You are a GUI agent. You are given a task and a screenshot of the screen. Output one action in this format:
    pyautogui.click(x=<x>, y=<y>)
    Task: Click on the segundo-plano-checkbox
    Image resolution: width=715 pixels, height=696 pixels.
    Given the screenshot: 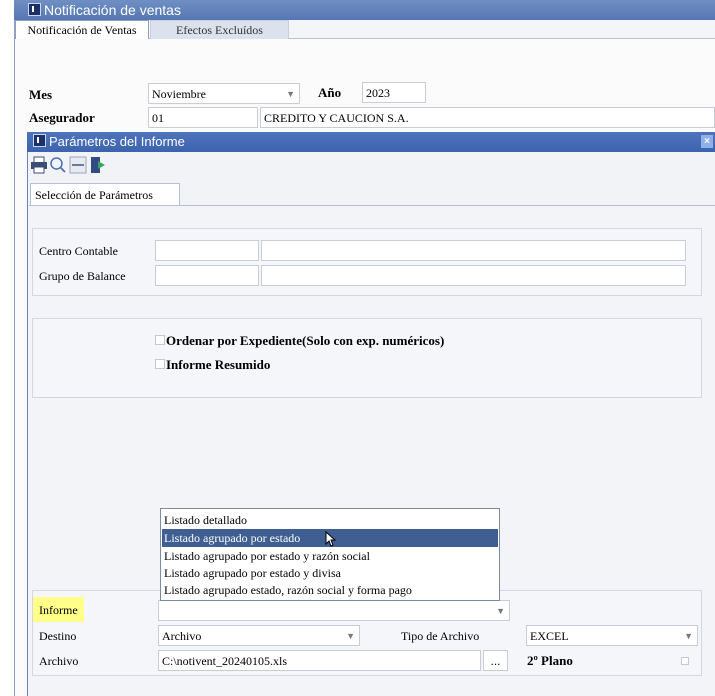 What is the action you would take?
    pyautogui.click(x=685, y=661)
    